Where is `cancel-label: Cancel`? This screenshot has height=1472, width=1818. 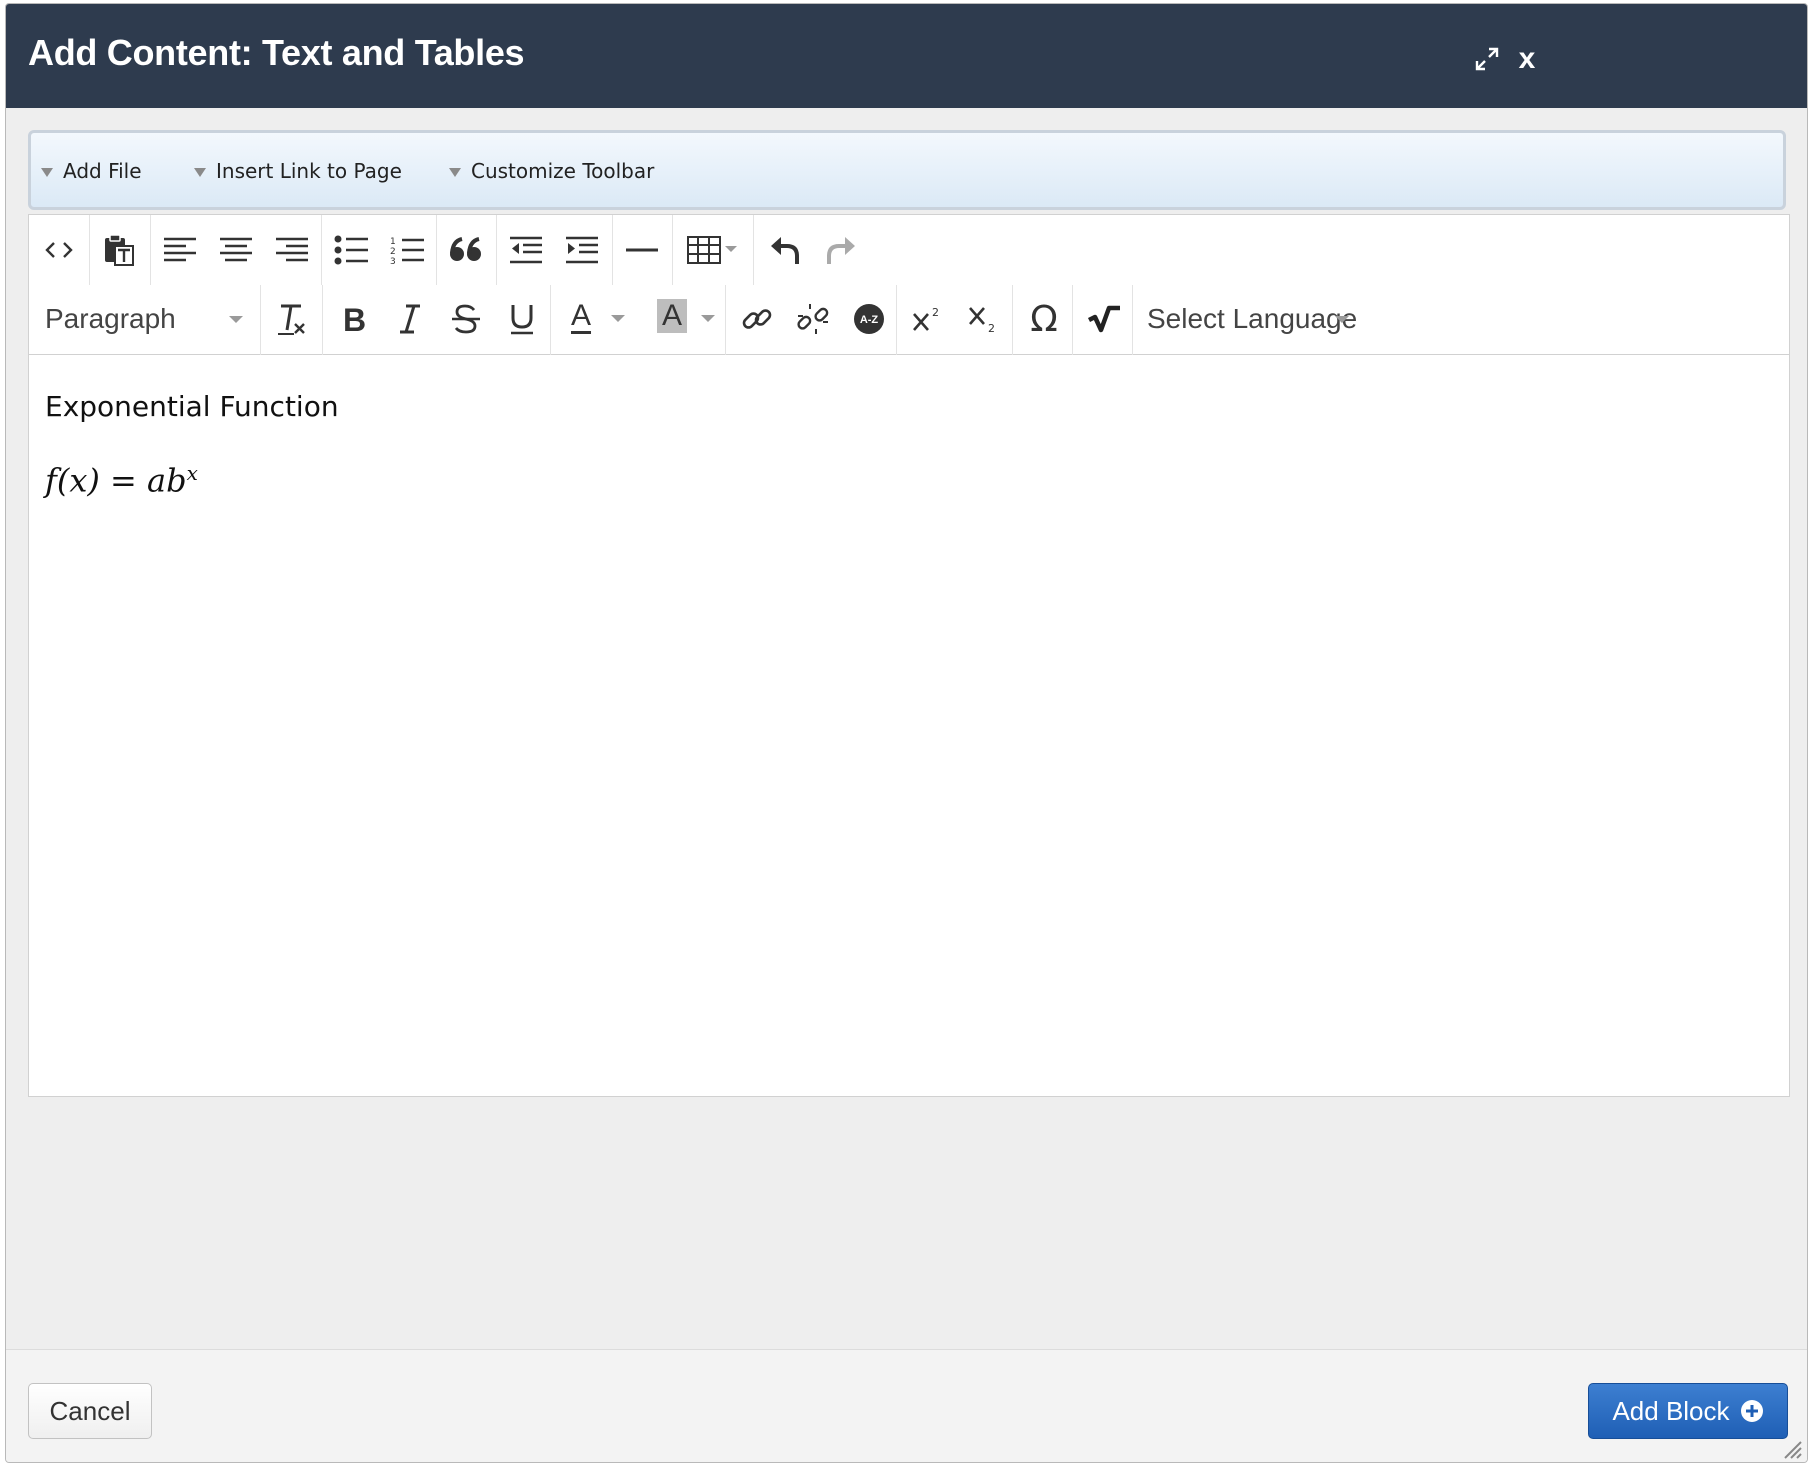 cancel-label: Cancel is located at coordinates (90, 1410).